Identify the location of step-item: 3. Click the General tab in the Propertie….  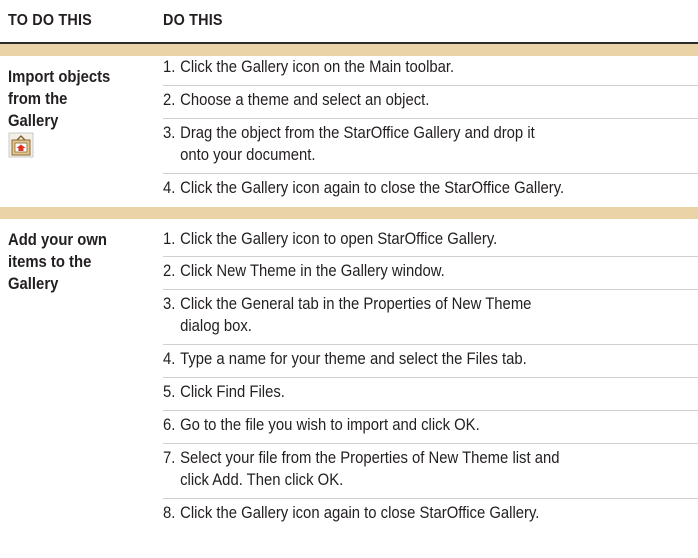
(347, 315).